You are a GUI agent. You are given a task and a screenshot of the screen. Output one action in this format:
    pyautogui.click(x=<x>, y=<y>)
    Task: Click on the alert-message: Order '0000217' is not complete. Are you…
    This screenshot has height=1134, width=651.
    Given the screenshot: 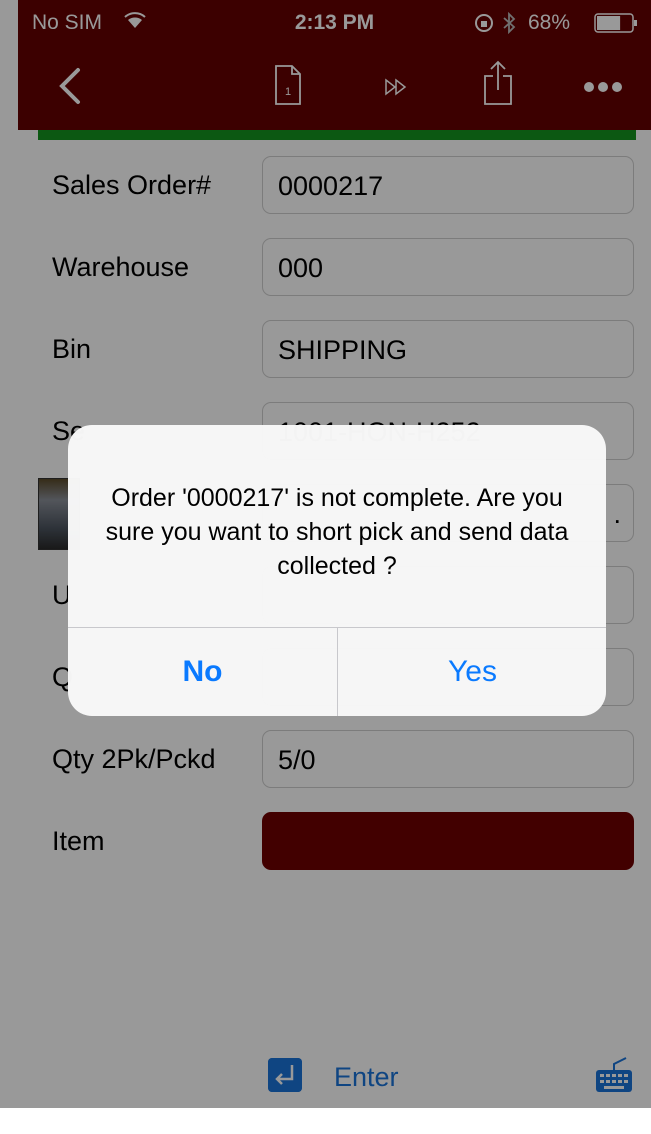 What is the action you would take?
    pyautogui.click(x=337, y=532)
    